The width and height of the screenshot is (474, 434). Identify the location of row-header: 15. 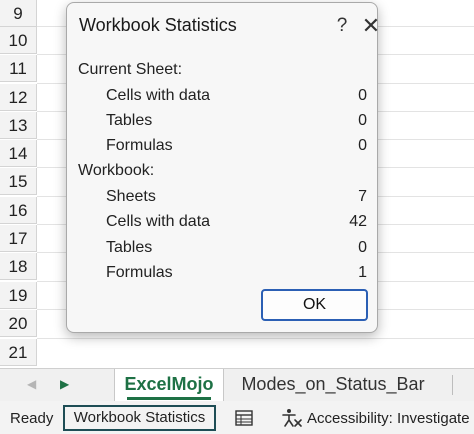
(18, 181).